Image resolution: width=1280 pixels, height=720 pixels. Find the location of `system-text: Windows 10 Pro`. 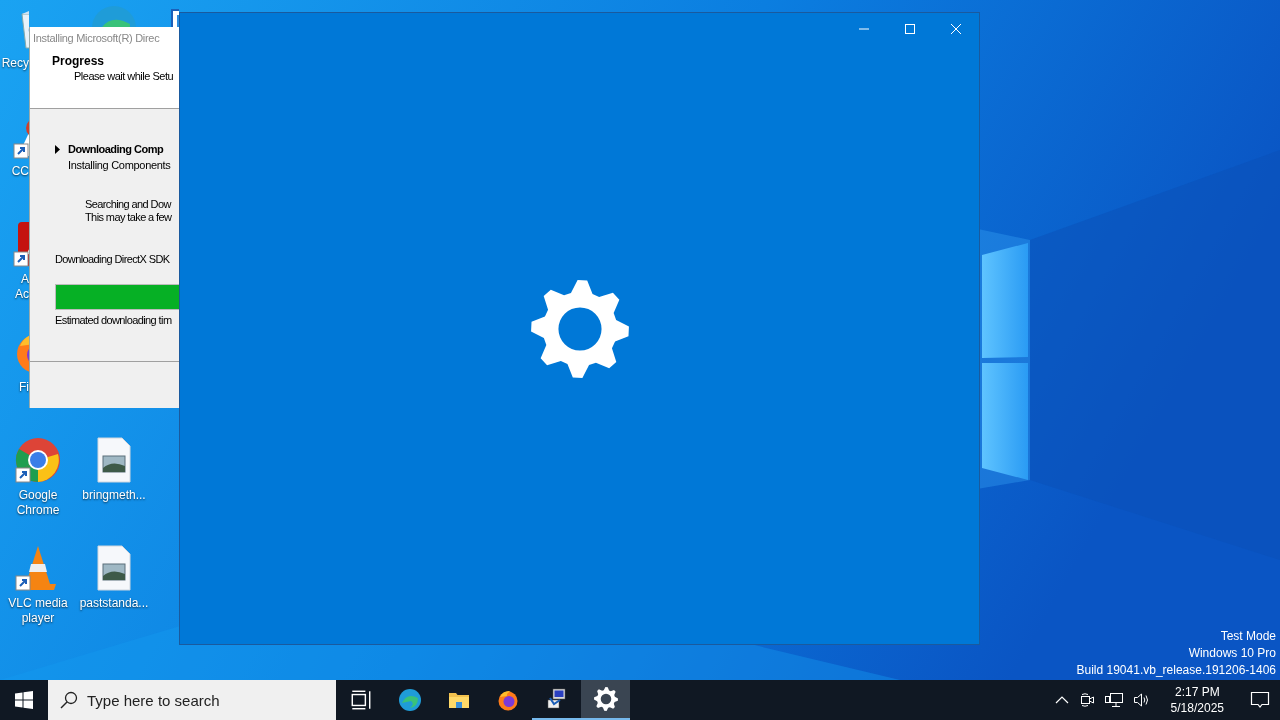

system-text: Windows 10 Pro is located at coordinates (1231, 653).